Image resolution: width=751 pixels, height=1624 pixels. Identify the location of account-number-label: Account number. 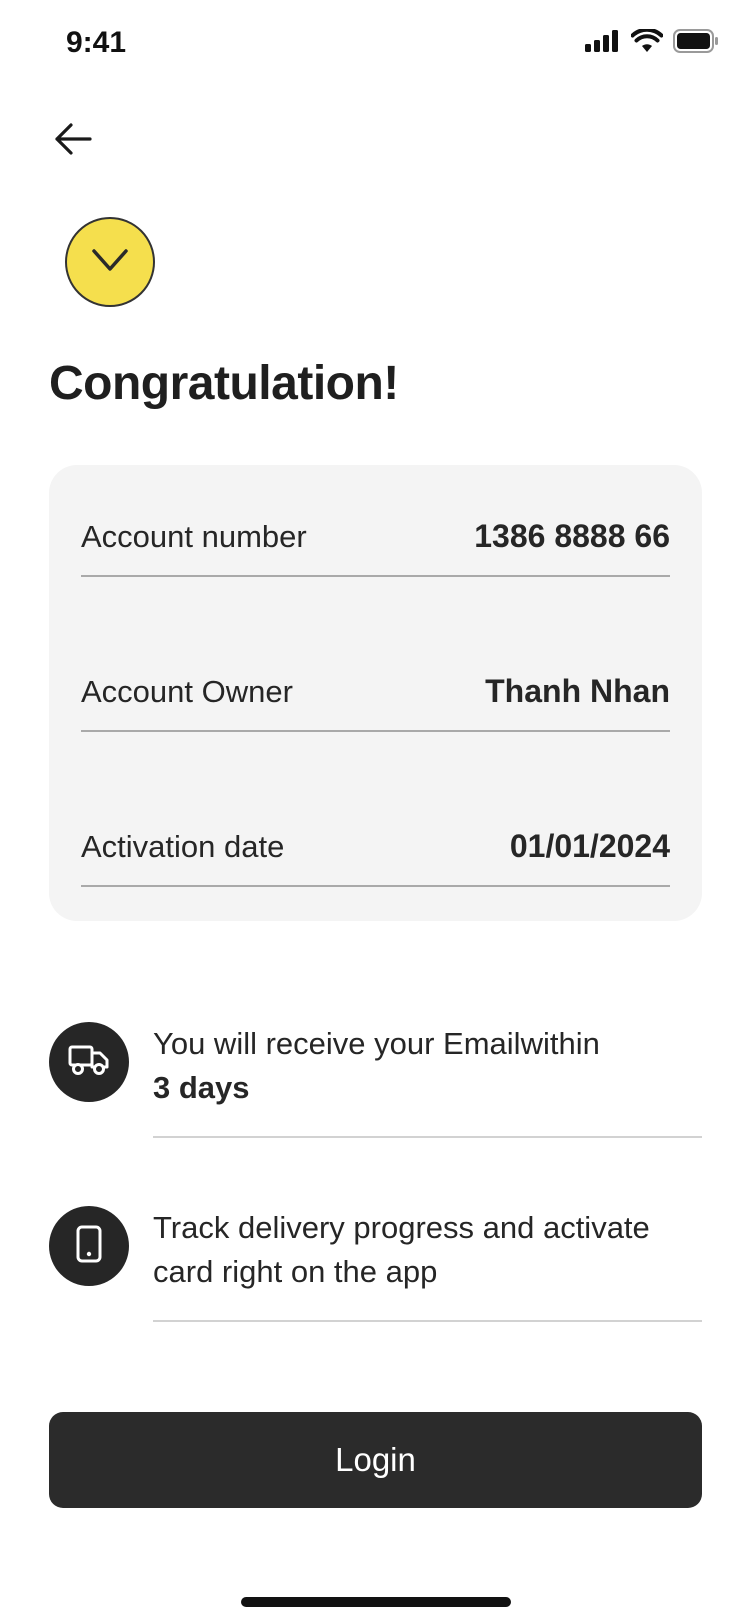
(194, 536).